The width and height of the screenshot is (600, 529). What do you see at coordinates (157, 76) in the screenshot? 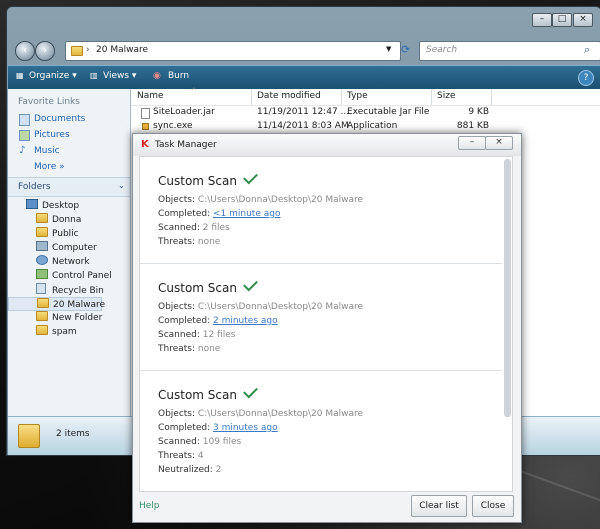
I see `burn-icon: ◉` at bounding box center [157, 76].